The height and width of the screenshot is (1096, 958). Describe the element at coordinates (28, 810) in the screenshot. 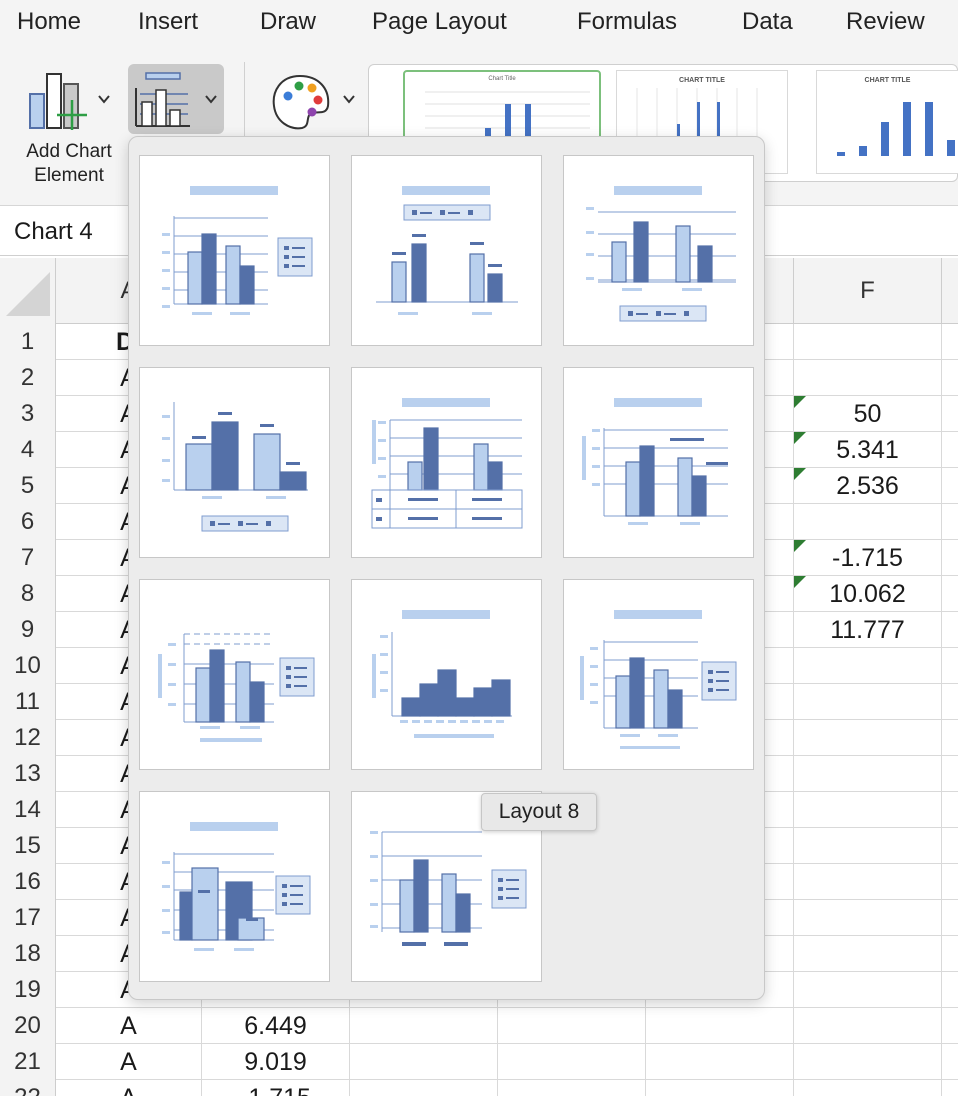

I see `row-number: 14` at that location.